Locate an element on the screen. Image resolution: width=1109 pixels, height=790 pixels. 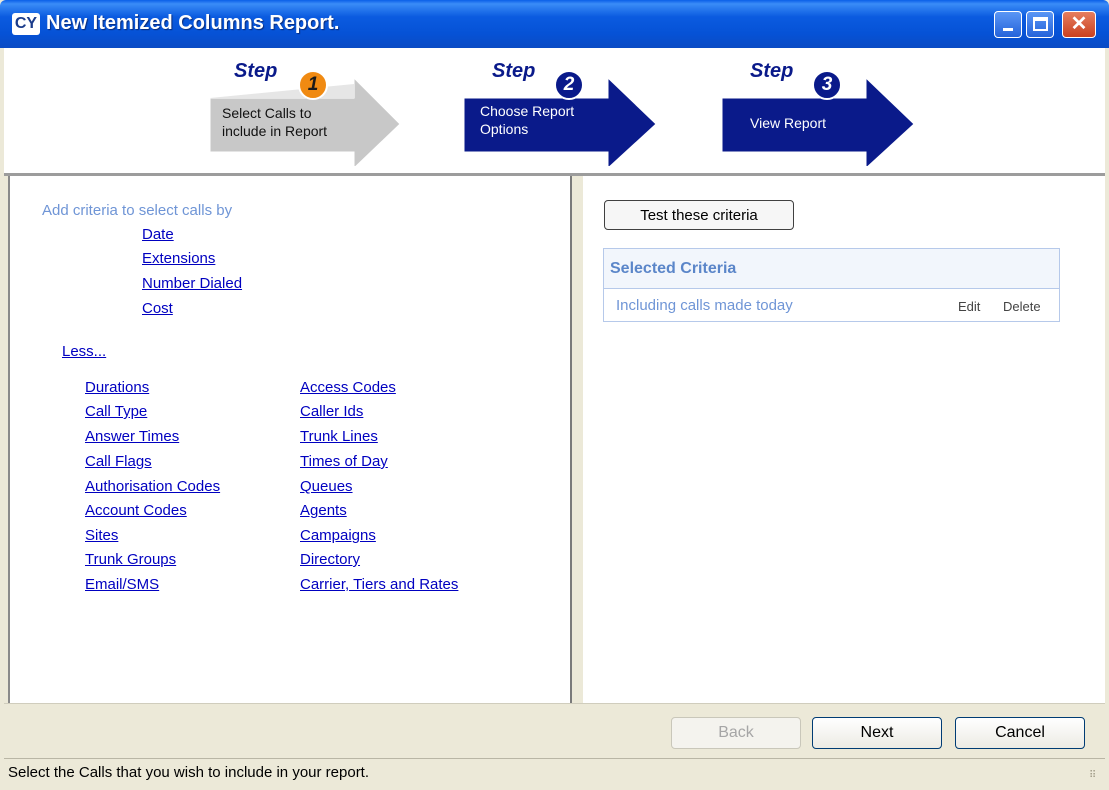
step-1-word: Step is located at coordinates (256, 71).